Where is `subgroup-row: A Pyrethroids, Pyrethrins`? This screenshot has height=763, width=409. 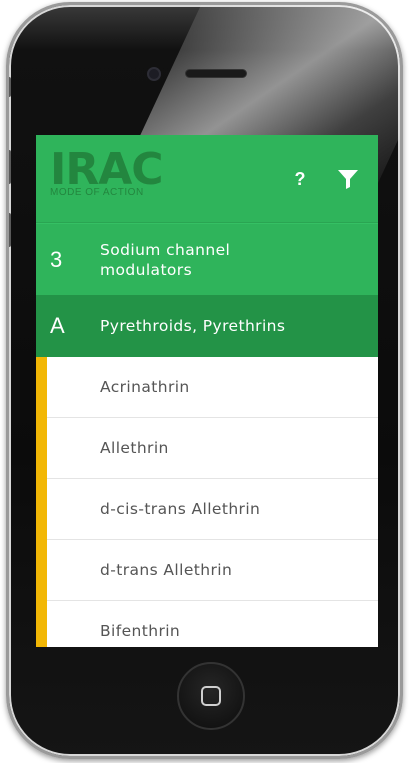 subgroup-row: A Pyrethroids, Pyrethrins is located at coordinates (207, 326).